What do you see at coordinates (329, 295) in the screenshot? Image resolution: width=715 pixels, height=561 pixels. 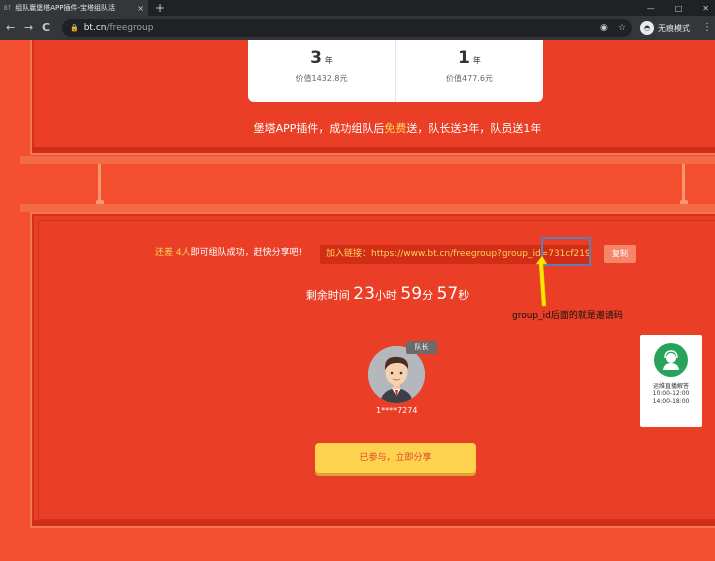 I see `timer-prefix: 剩余时间` at bounding box center [329, 295].